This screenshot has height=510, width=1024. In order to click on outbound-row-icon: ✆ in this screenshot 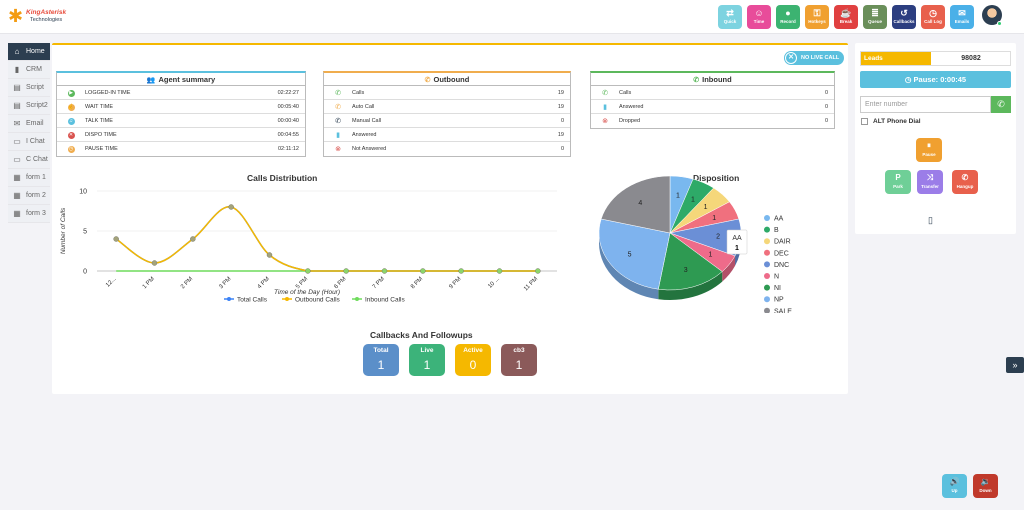, I will do `click(338, 107)`.